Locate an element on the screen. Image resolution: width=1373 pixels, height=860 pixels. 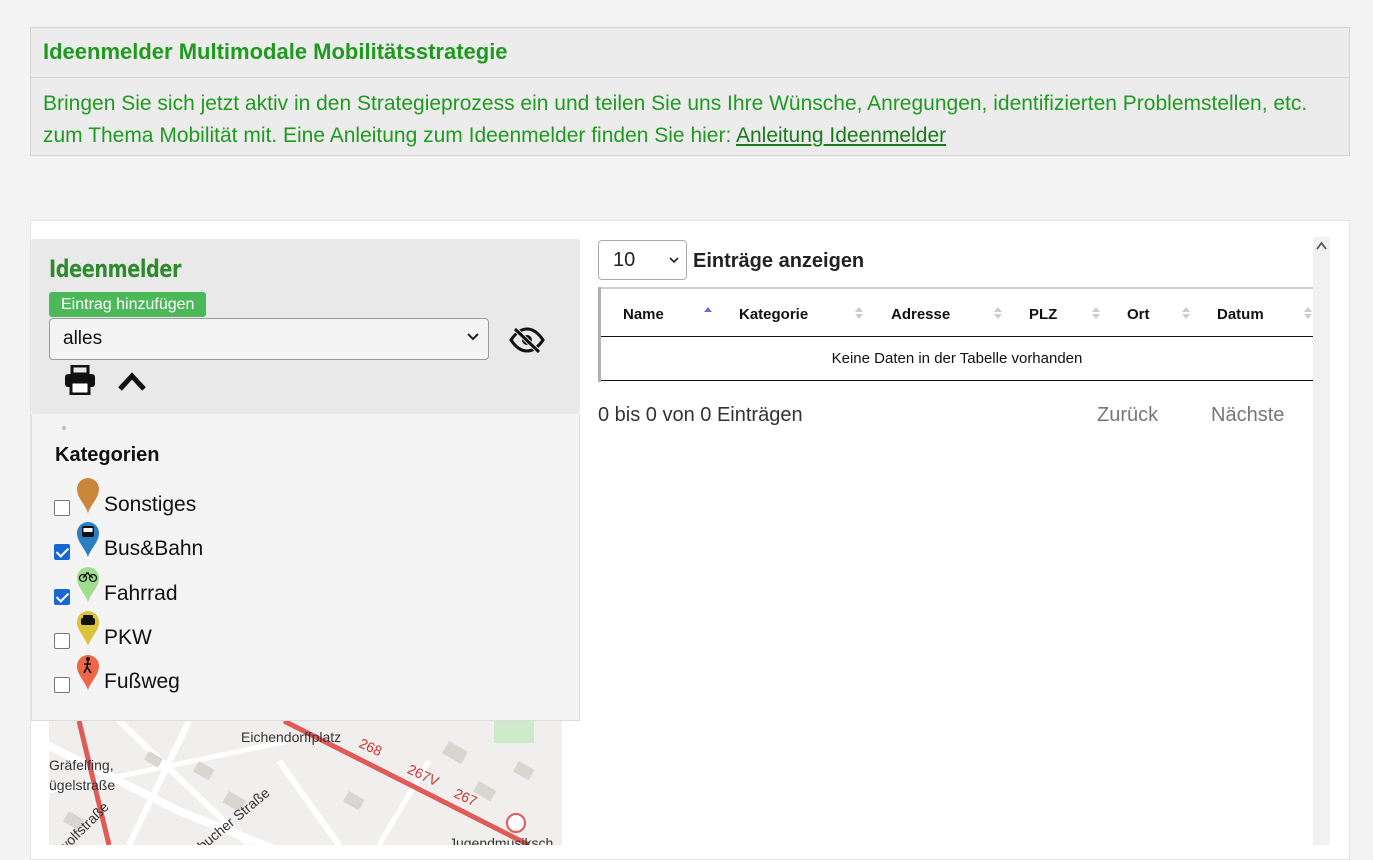
legend-item-pkw: PKW is located at coordinates (204, 632).